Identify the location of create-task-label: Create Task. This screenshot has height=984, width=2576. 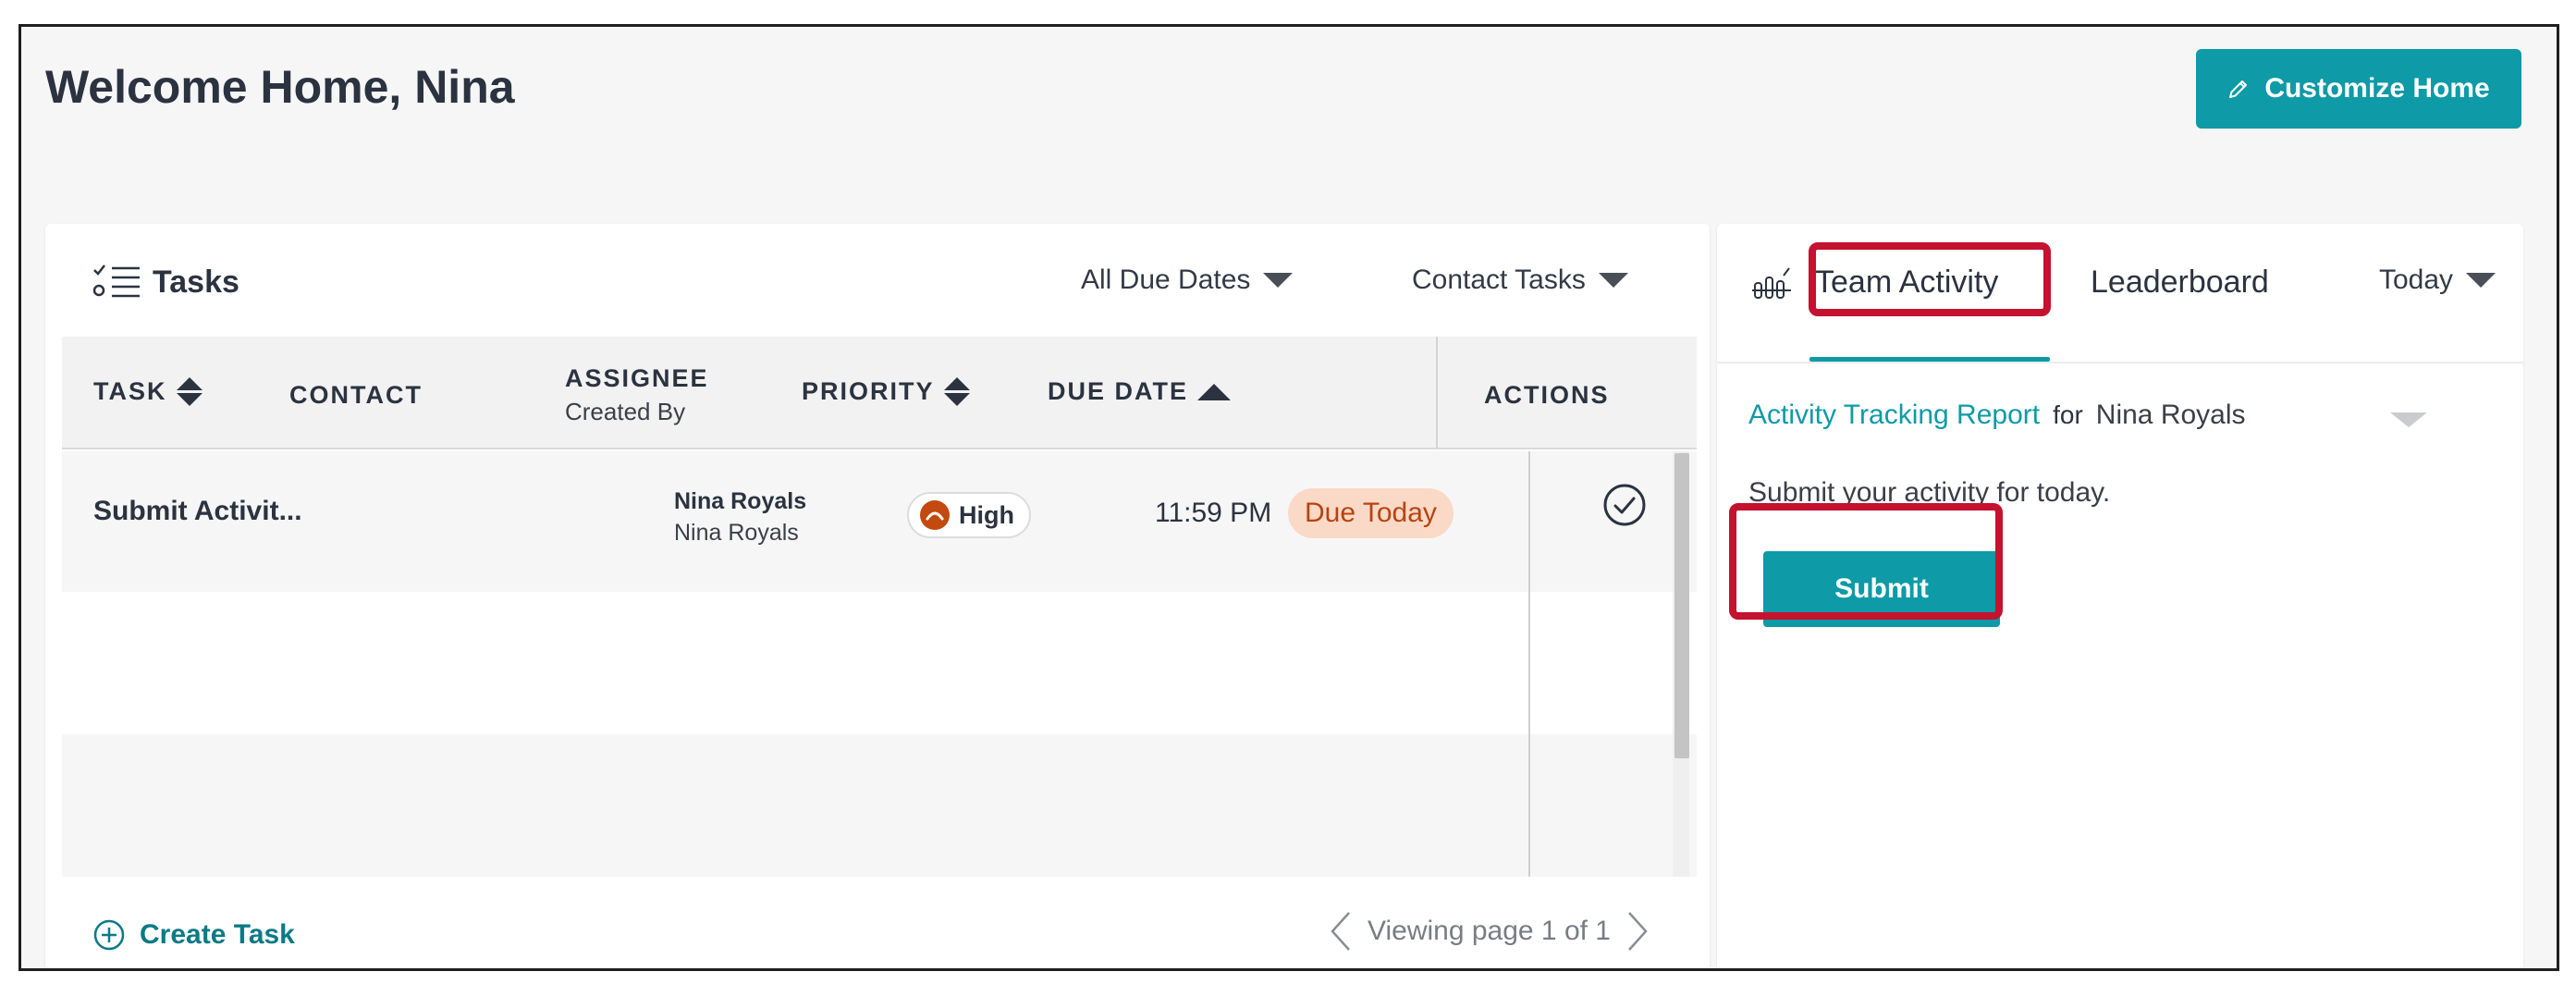
(217, 934).